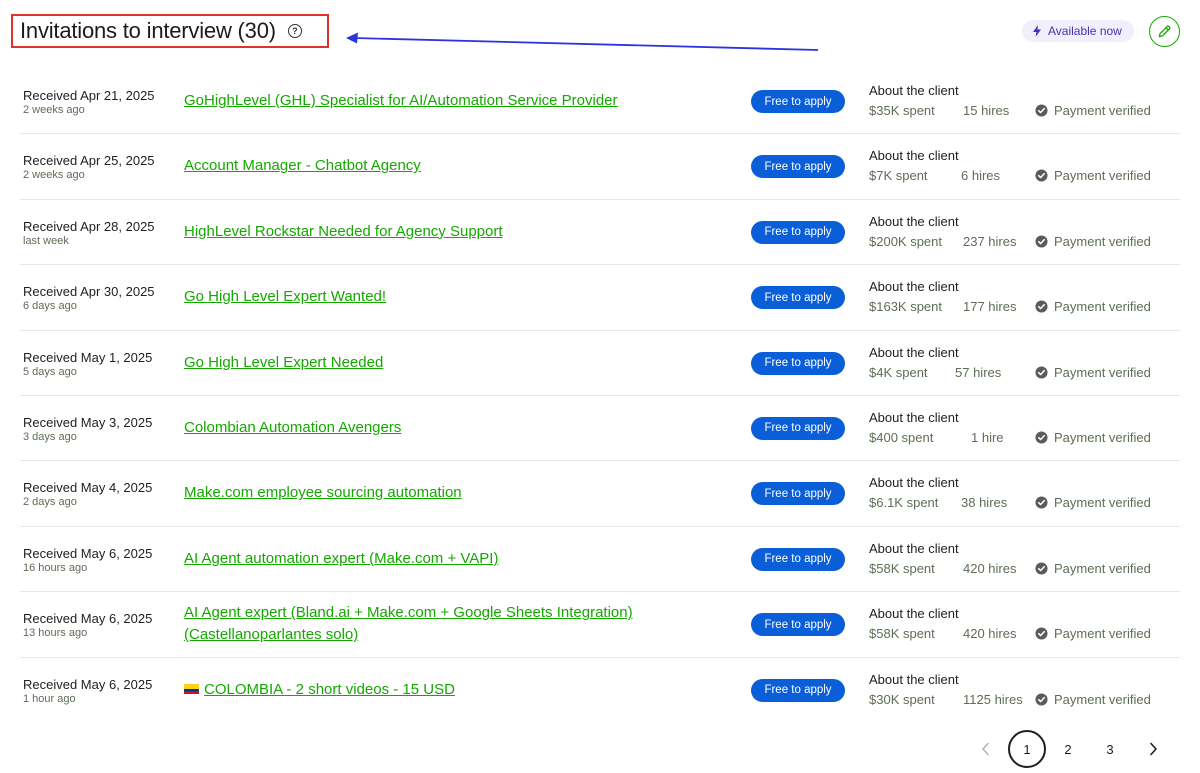 This screenshot has width=1200, height=773. Describe the element at coordinates (429, 690) in the screenshot. I see `job-title-link: COLOMBIA - 2 short videos - 15 USD` at that location.